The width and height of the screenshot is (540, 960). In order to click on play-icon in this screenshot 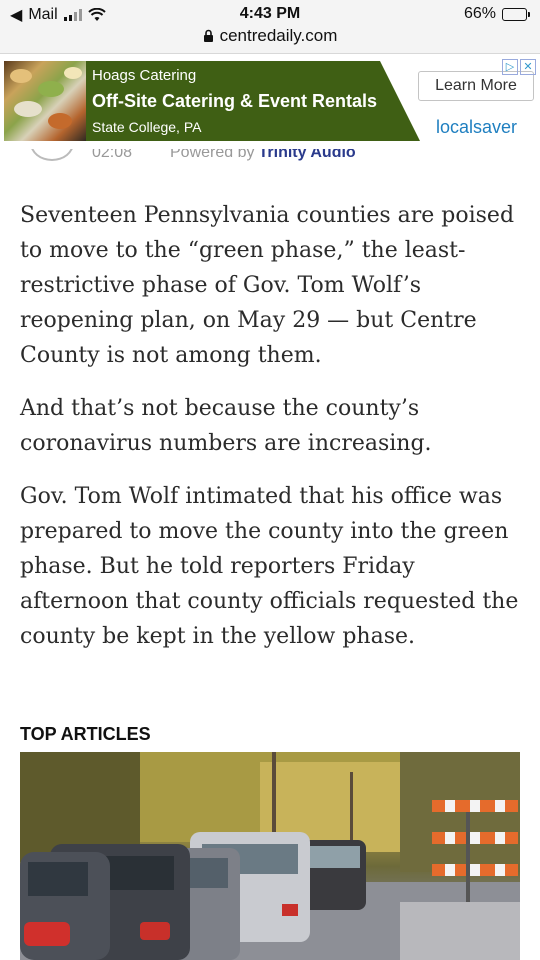, I will do `click(52, 155)`.